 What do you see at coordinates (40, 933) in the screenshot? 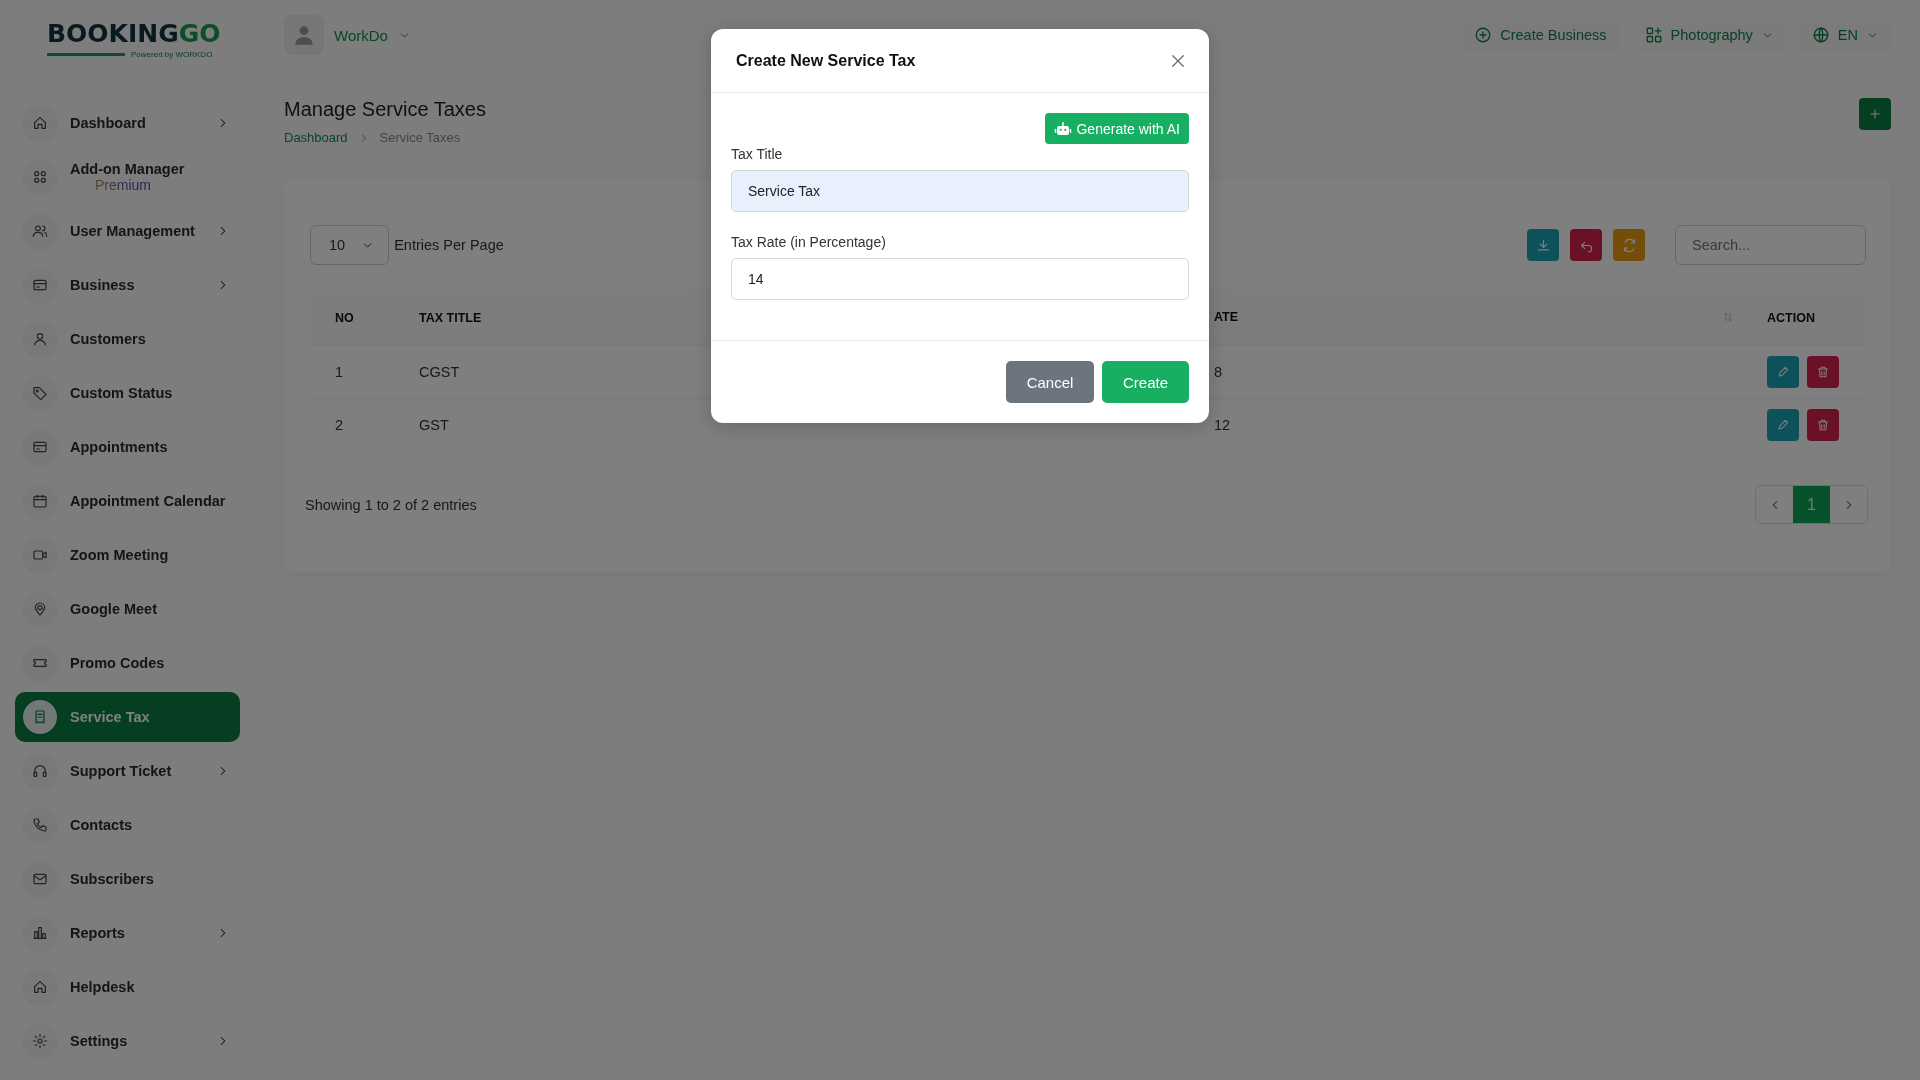
I see `bar-chart-icon` at bounding box center [40, 933].